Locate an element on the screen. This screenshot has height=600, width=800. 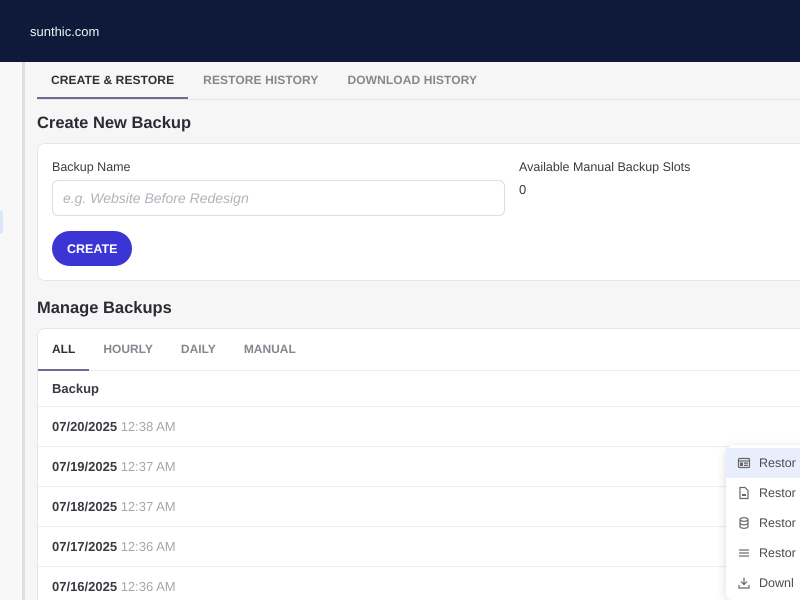
section-heading: Manage Backups is located at coordinates (105, 308).